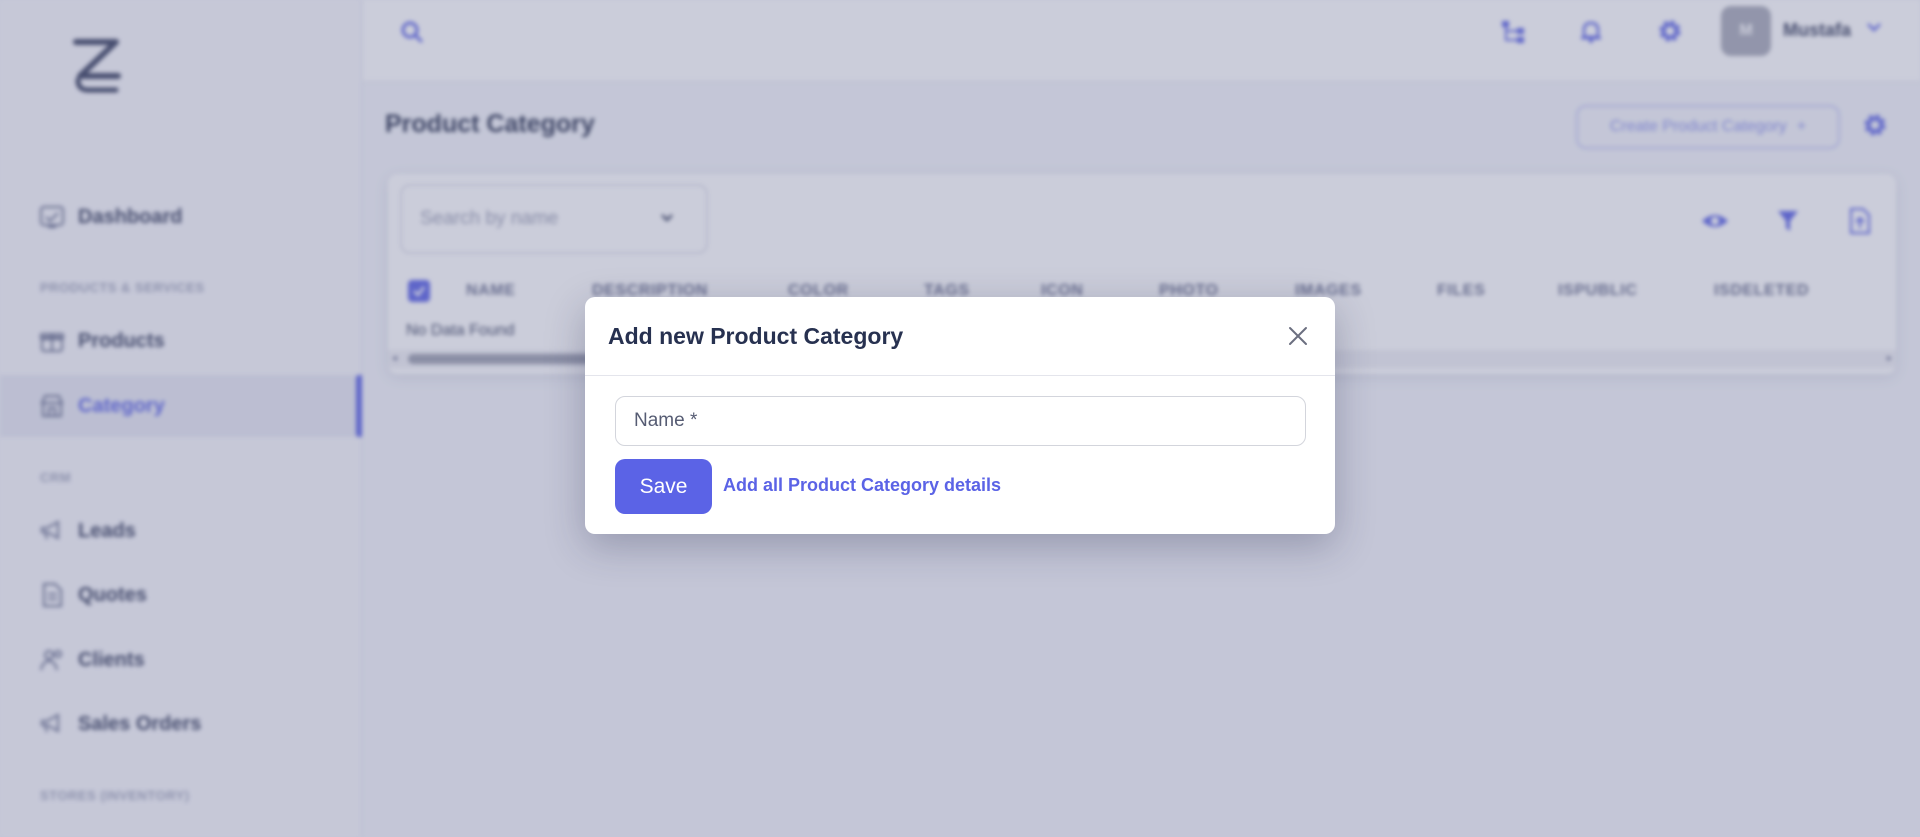 The width and height of the screenshot is (1920, 837). What do you see at coordinates (1298, 336) in the screenshot?
I see `close-icon` at bounding box center [1298, 336].